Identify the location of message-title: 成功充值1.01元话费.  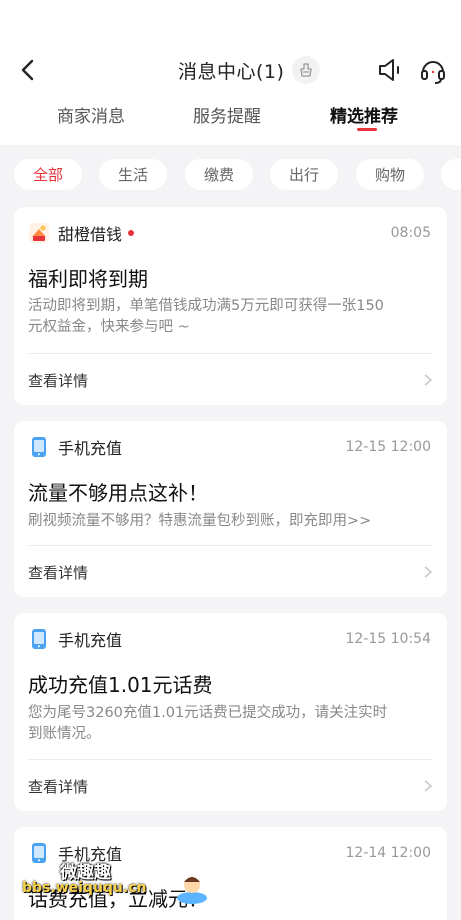
(120, 685).